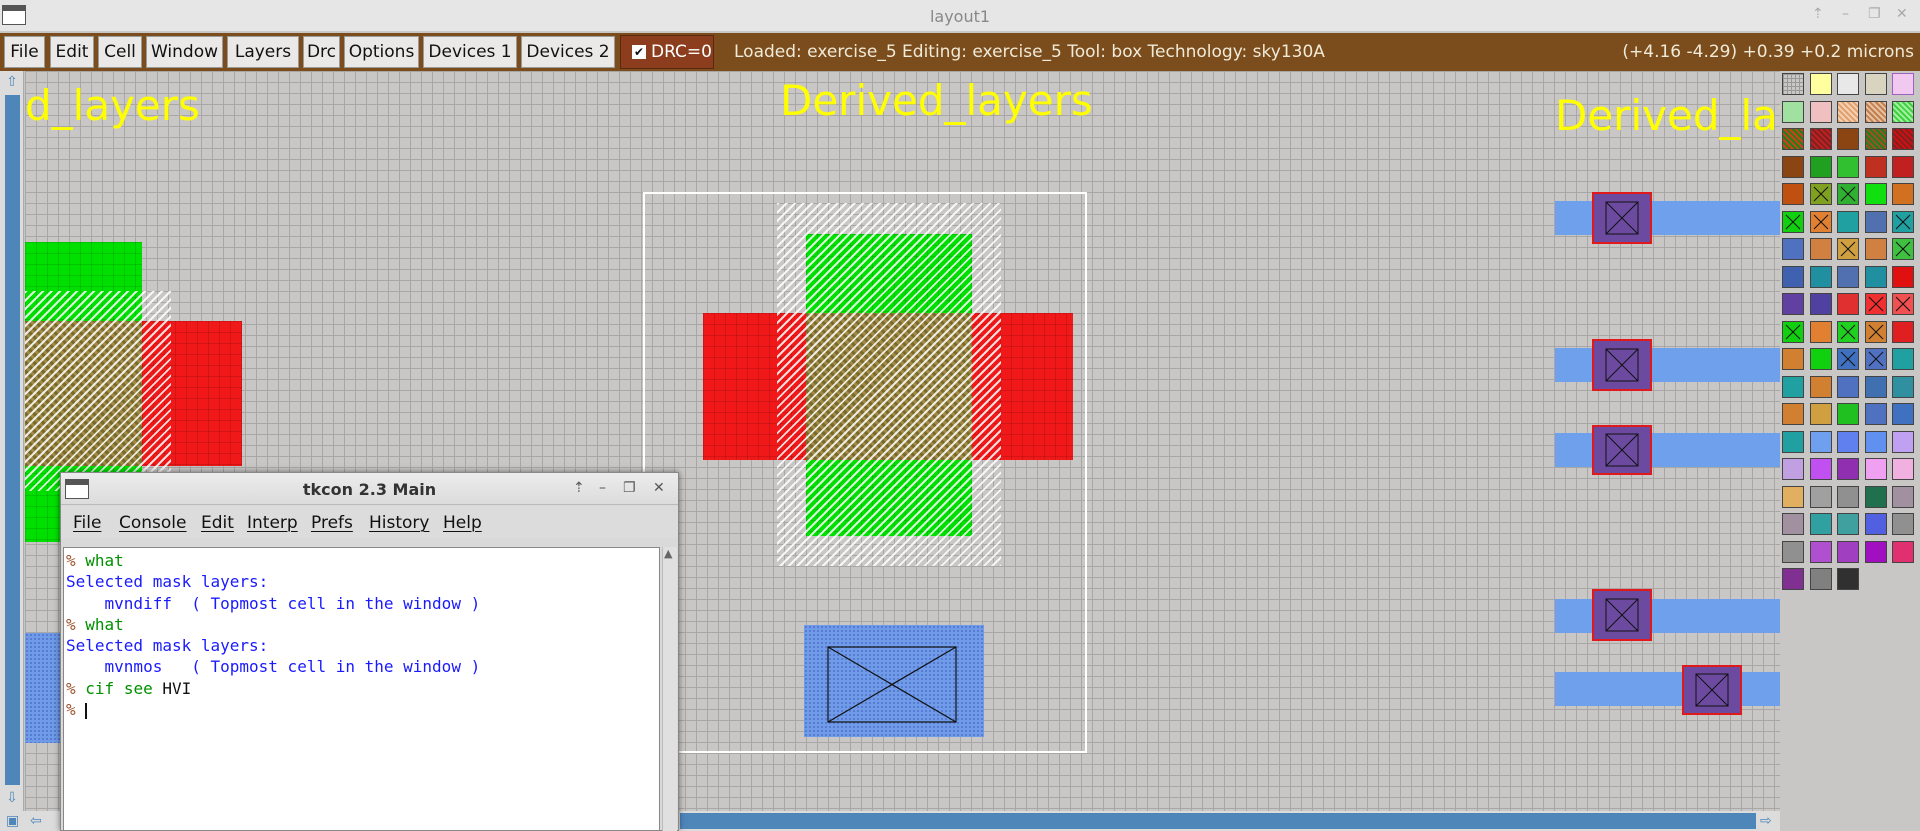  I want to click on minimize-icon: –, so click(1845, 14).